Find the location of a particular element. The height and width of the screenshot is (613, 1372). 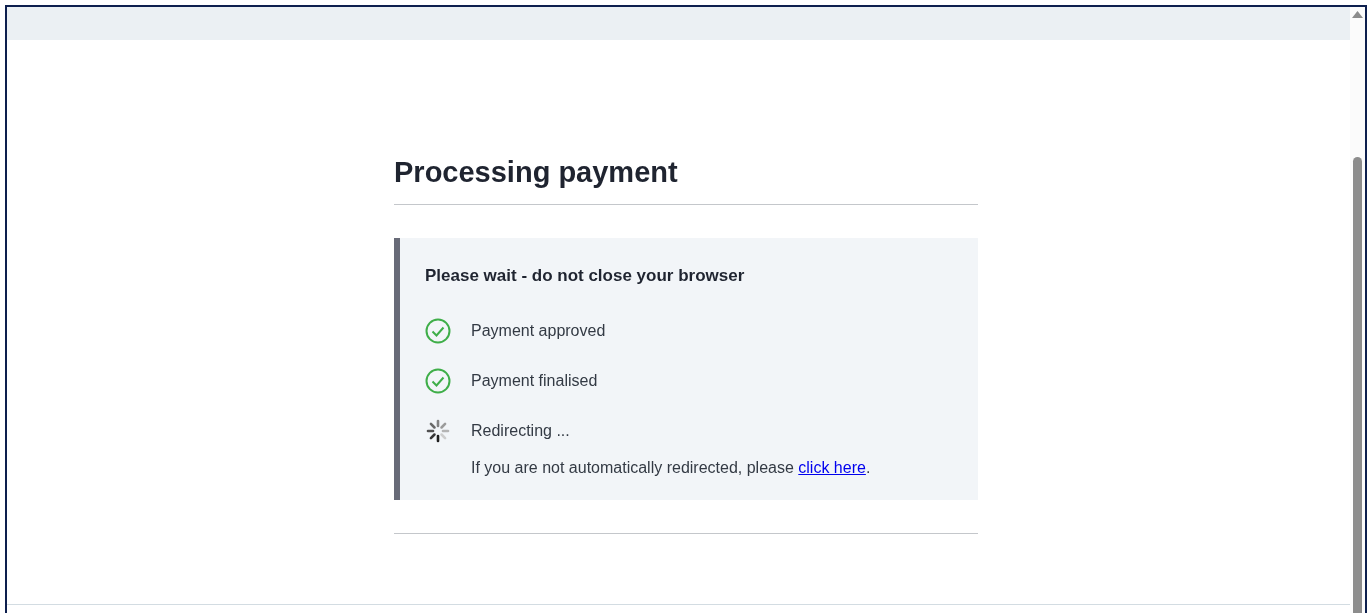

redirect-note: If you are not automatically redirected, please click here. is located at coordinates (671, 468).